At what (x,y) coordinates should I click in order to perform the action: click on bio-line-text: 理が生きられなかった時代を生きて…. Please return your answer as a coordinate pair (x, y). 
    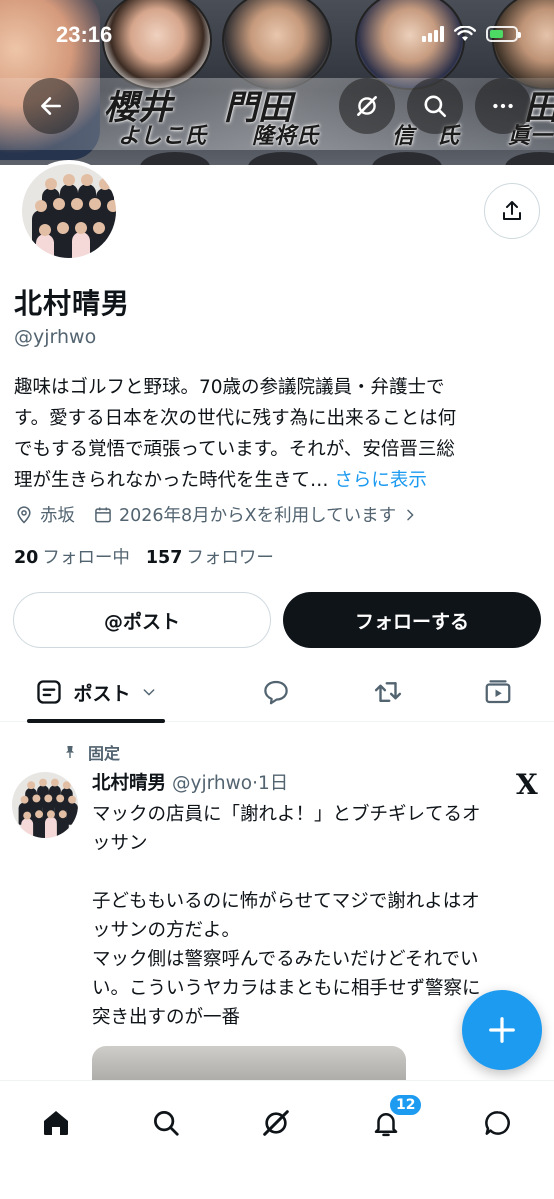
    Looking at the image, I should click on (171, 480).